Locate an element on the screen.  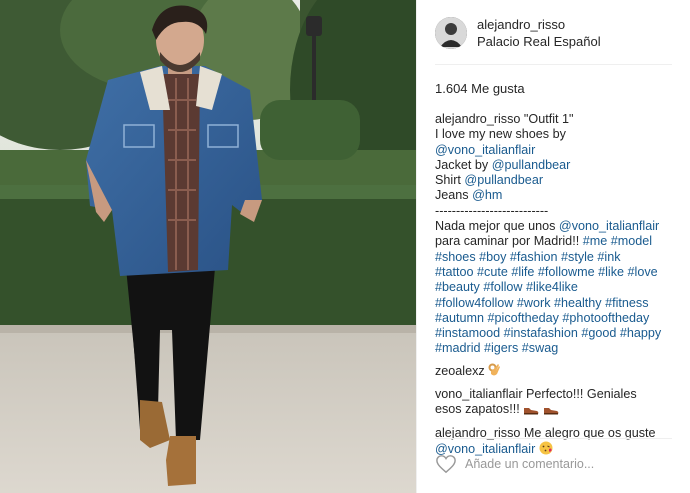
caption-author: alejandro_risso is located at coordinates (477, 119).